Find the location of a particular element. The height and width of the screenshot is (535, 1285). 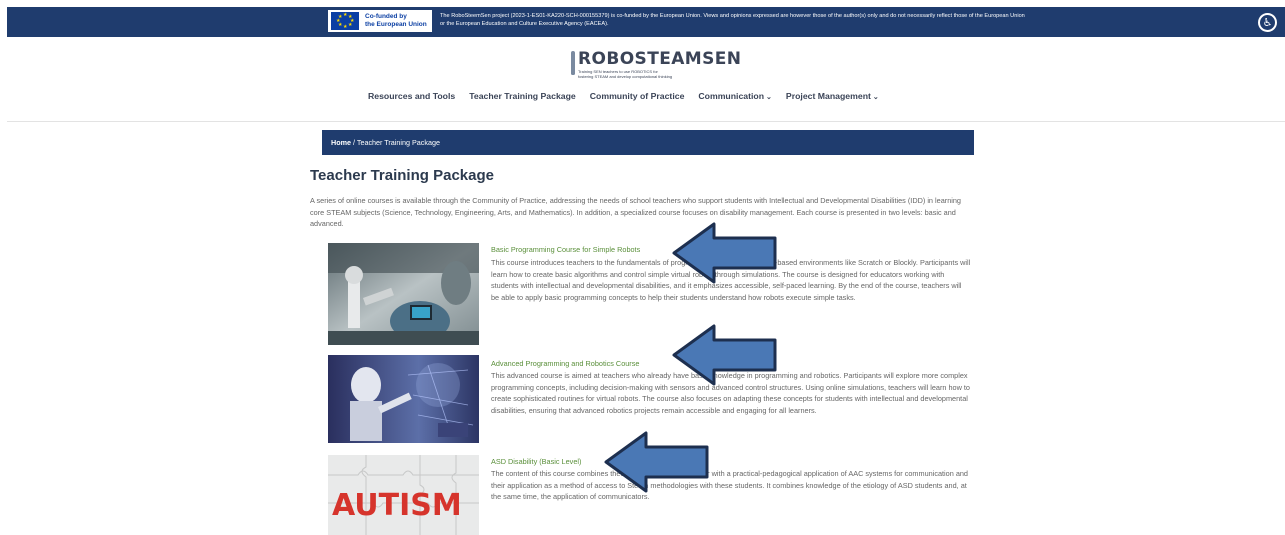

pointer-arrow-1-icon is located at coordinates (724, 253).